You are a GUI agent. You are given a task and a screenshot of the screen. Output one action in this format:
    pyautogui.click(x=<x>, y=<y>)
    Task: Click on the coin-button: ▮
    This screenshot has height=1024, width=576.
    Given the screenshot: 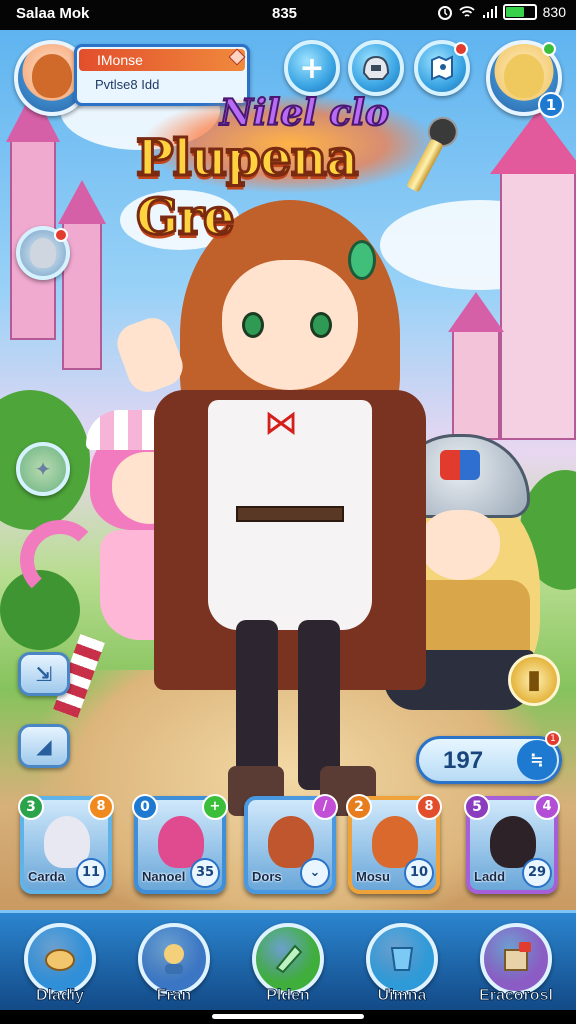 What is the action you would take?
    pyautogui.click(x=534, y=680)
    